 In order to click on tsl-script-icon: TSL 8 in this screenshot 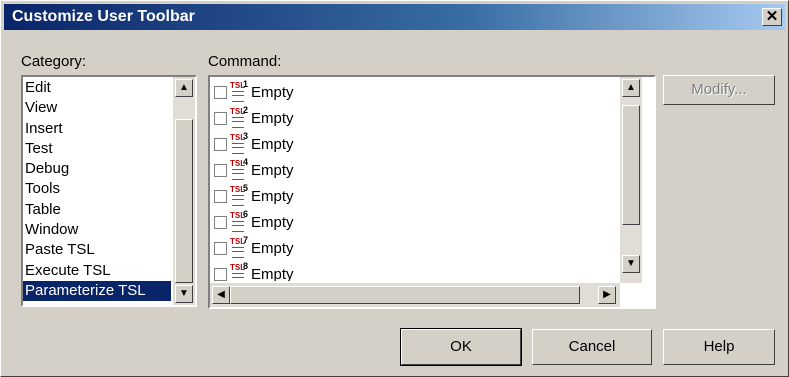, I will do `click(239, 271)`.